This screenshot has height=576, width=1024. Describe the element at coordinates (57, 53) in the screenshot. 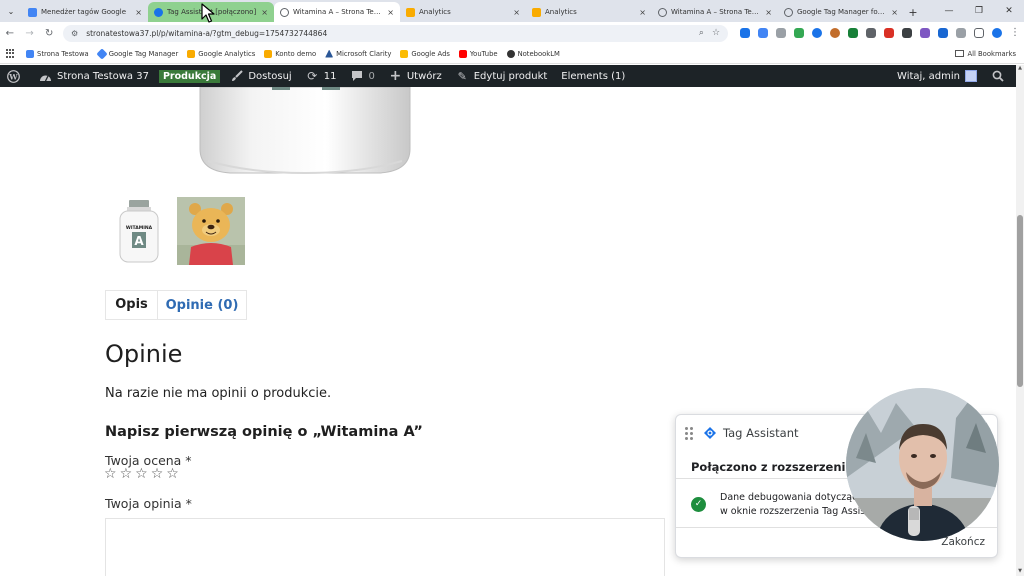

I see `bookmark-item: Strona Testowa` at that location.